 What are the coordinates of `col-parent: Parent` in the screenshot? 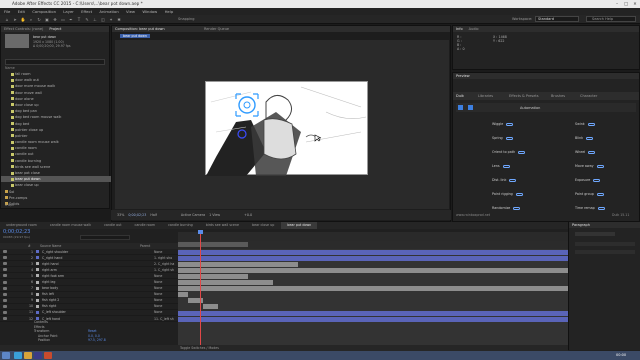 It's located at (145, 246).